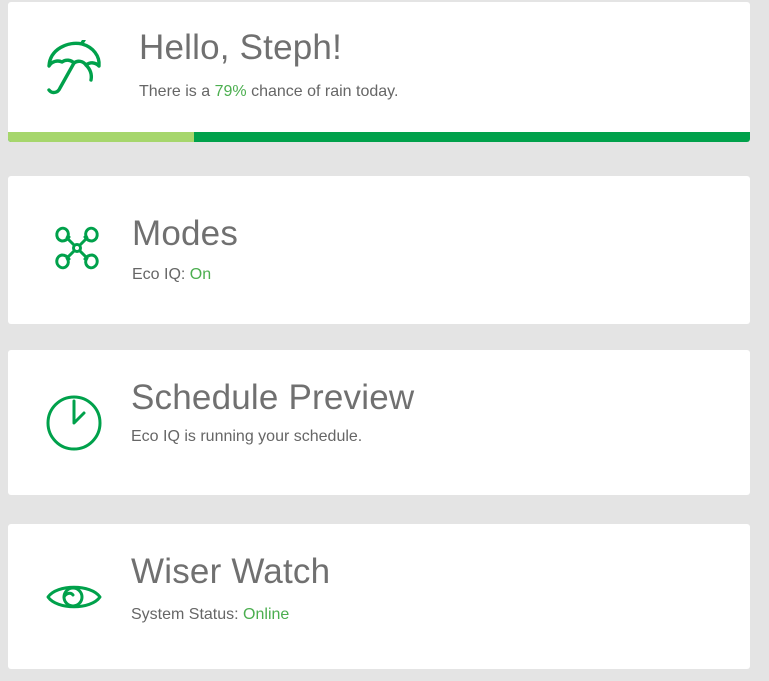 The height and width of the screenshot is (681, 769). Describe the element at coordinates (231, 571) in the screenshot. I see `wiser-watch-title: Wiser Watch` at that location.